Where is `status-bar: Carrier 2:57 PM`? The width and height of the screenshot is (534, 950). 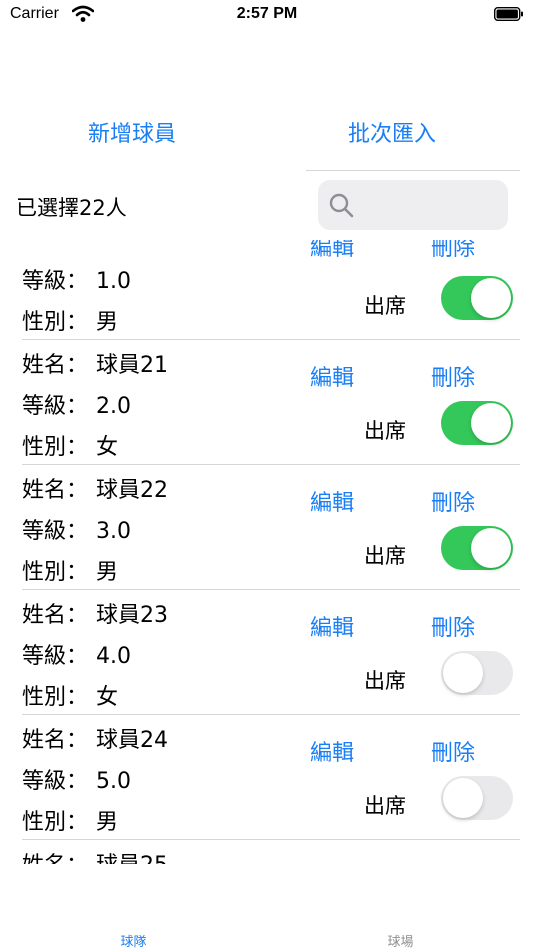
status-bar: Carrier 2:57 PM is located at coordinates (267, 15).